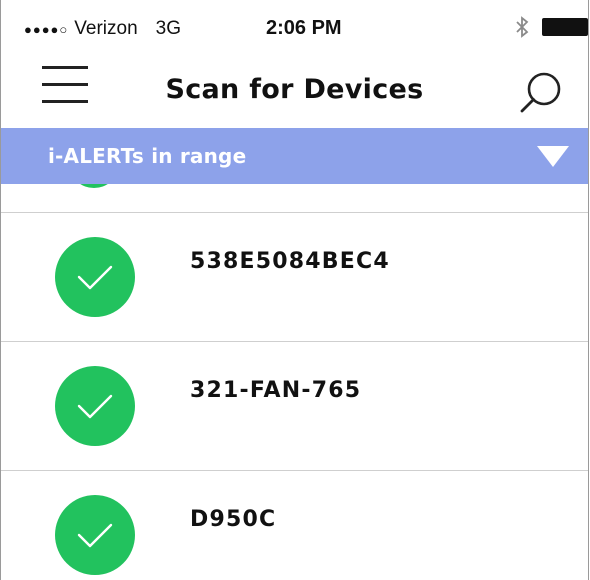 This screenshot has height=580, width=590. Describe the element at coordinates (276, 390) in the screenshot. I see `device-name: 321-FAN-765` at that location.